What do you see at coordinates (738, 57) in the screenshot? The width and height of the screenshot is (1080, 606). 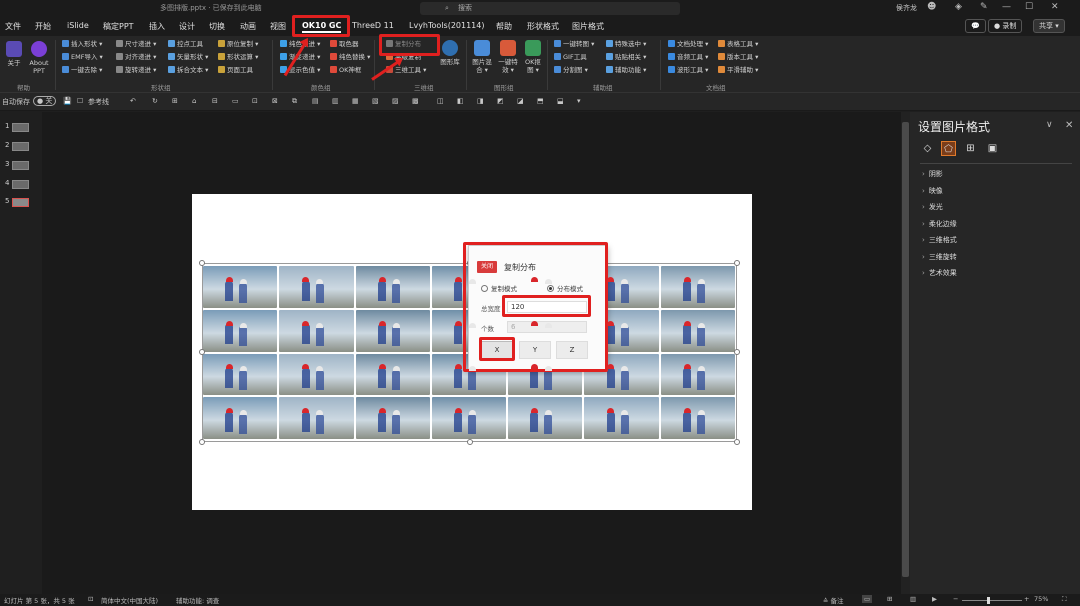 I see `version-tool-button: 版本工具 ▾` at bounding box center [738, 57].